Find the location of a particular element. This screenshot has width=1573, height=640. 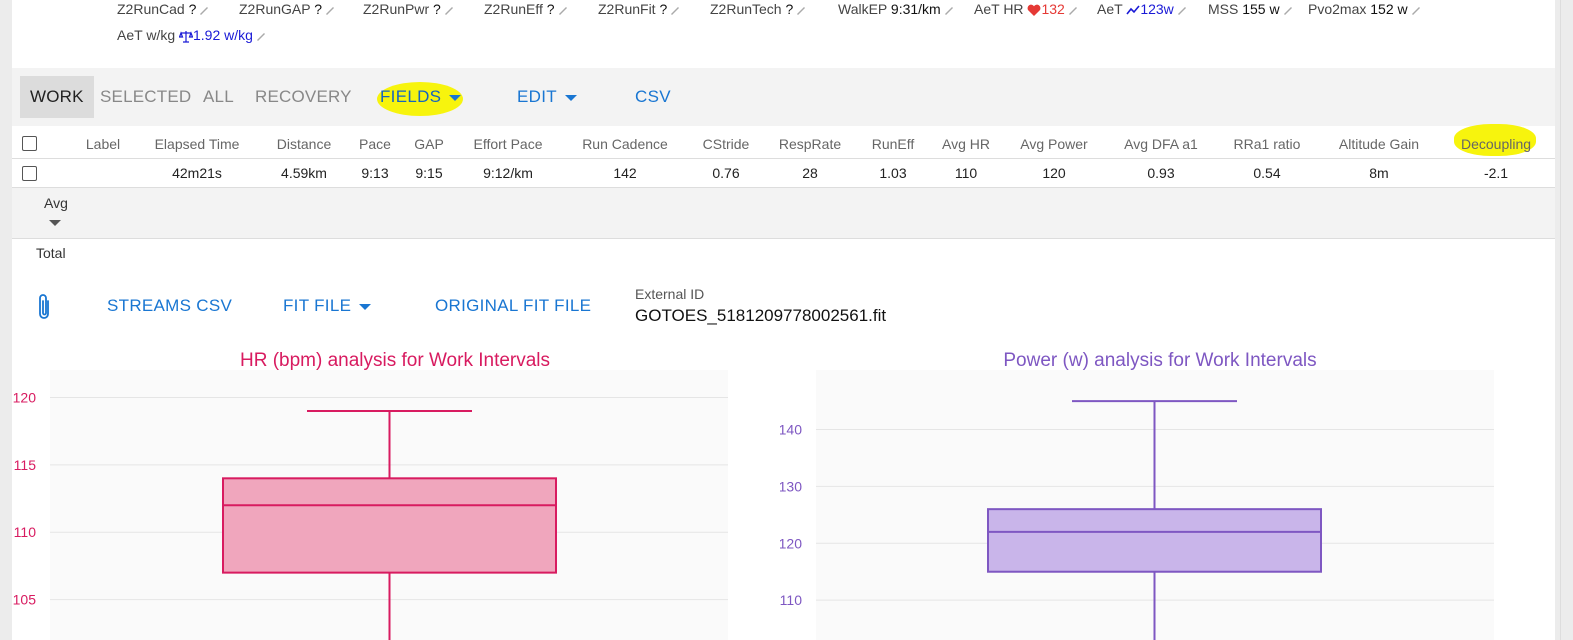

cell-rra1-ratio: 0.54 is located at coordinates (1267, 173).